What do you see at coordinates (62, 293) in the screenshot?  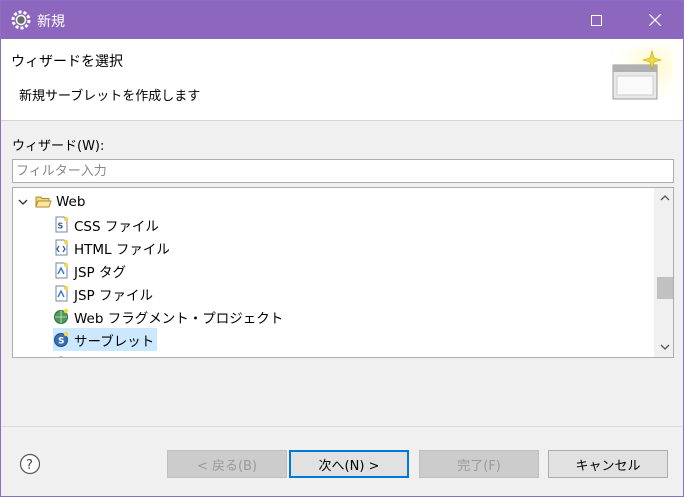 I see `jsp-file-icon` at bounding box center [62, 293].